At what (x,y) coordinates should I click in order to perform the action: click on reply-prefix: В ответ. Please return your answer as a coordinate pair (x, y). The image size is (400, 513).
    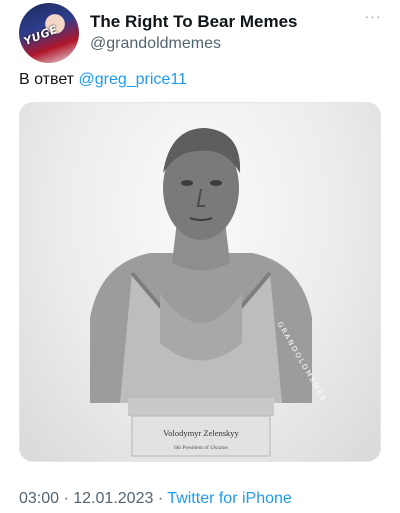
    Looking at the image, I should click on (47, 79).